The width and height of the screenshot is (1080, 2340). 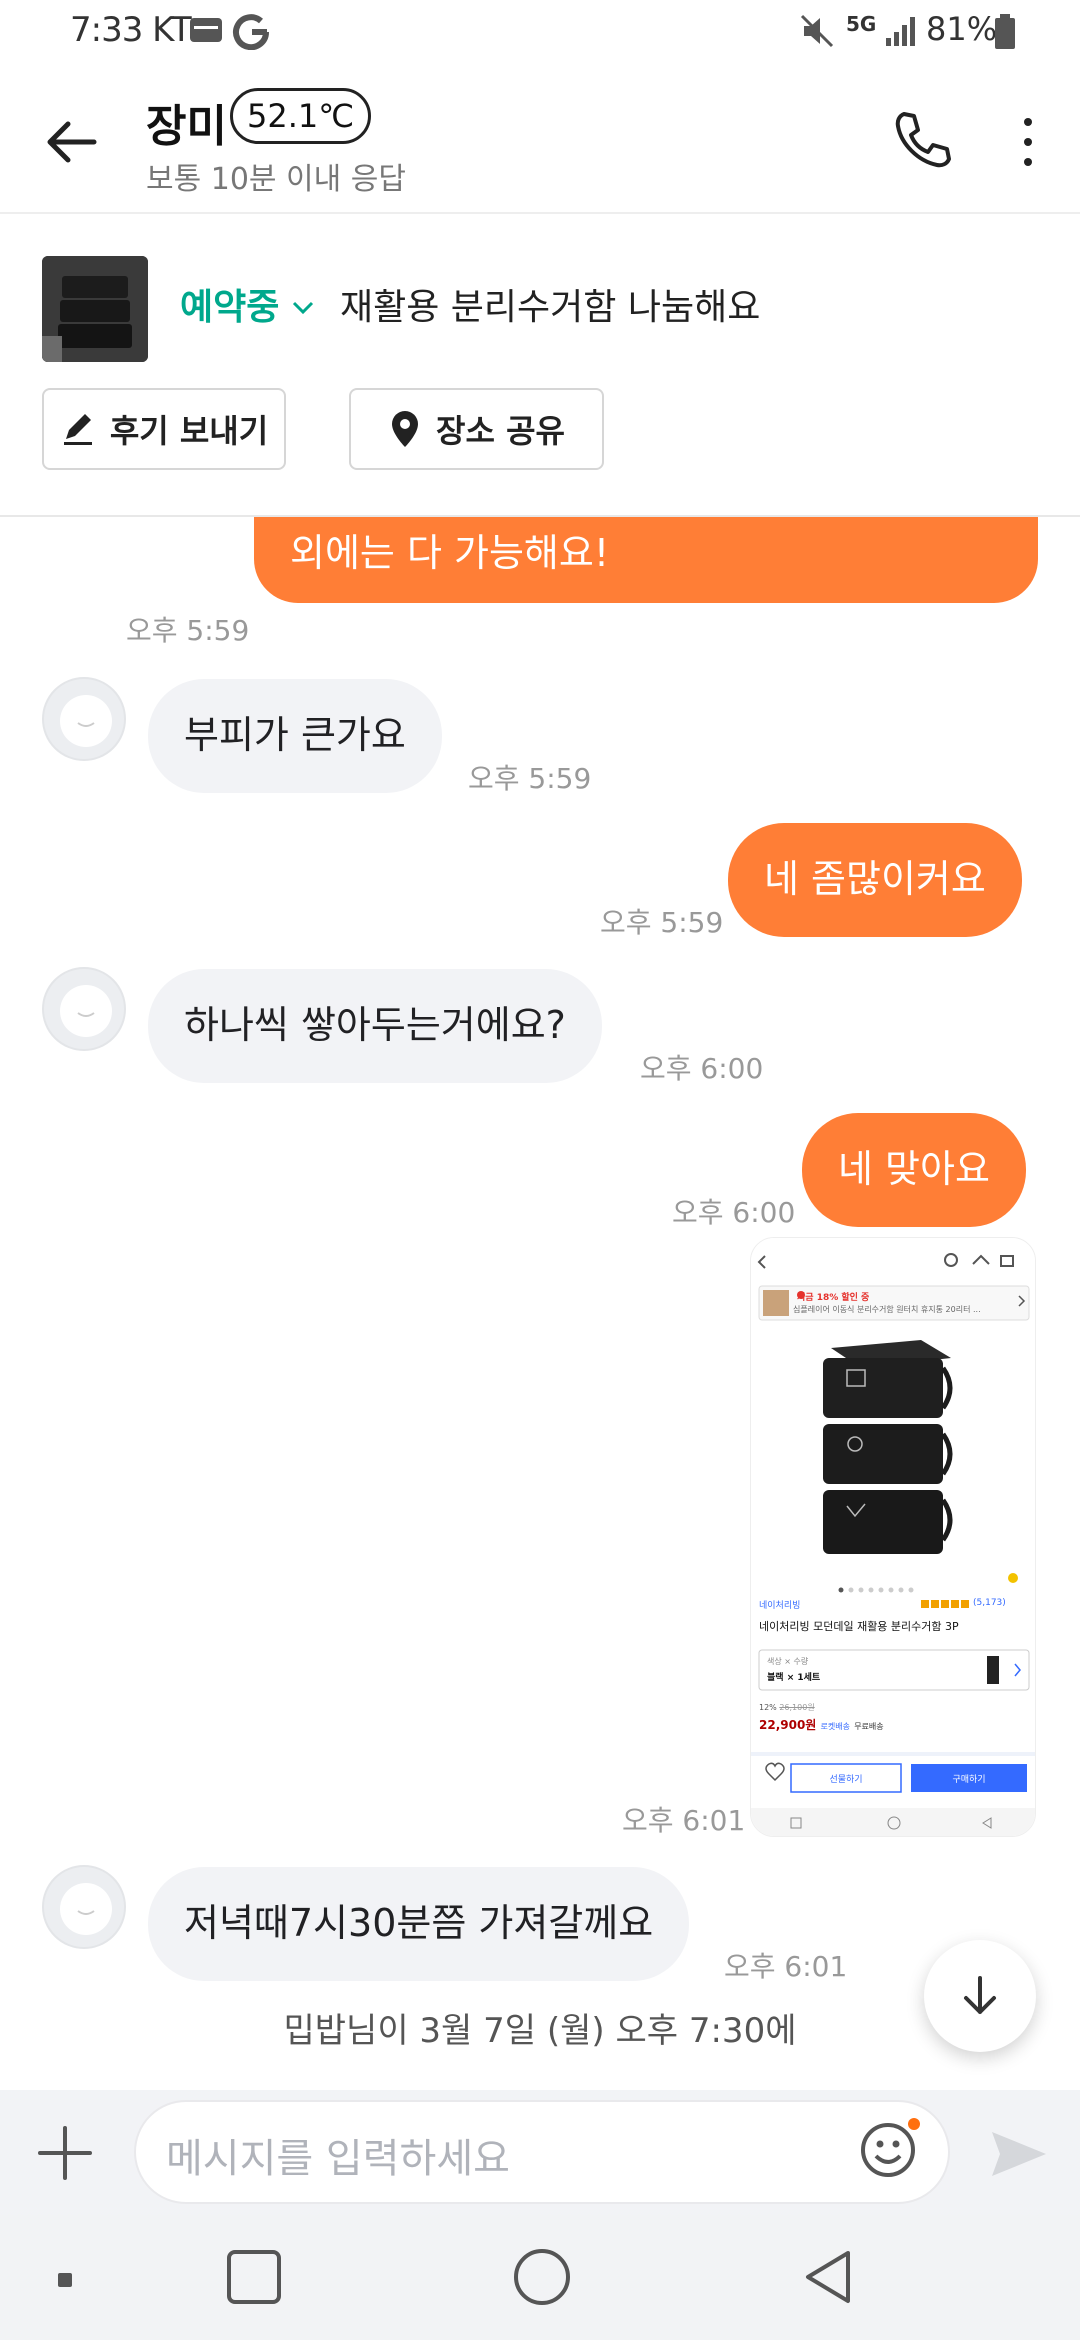 I want to click on message-text: 저녁때7시30분쯤 가져갈께요, so click(x=419, y=1923).